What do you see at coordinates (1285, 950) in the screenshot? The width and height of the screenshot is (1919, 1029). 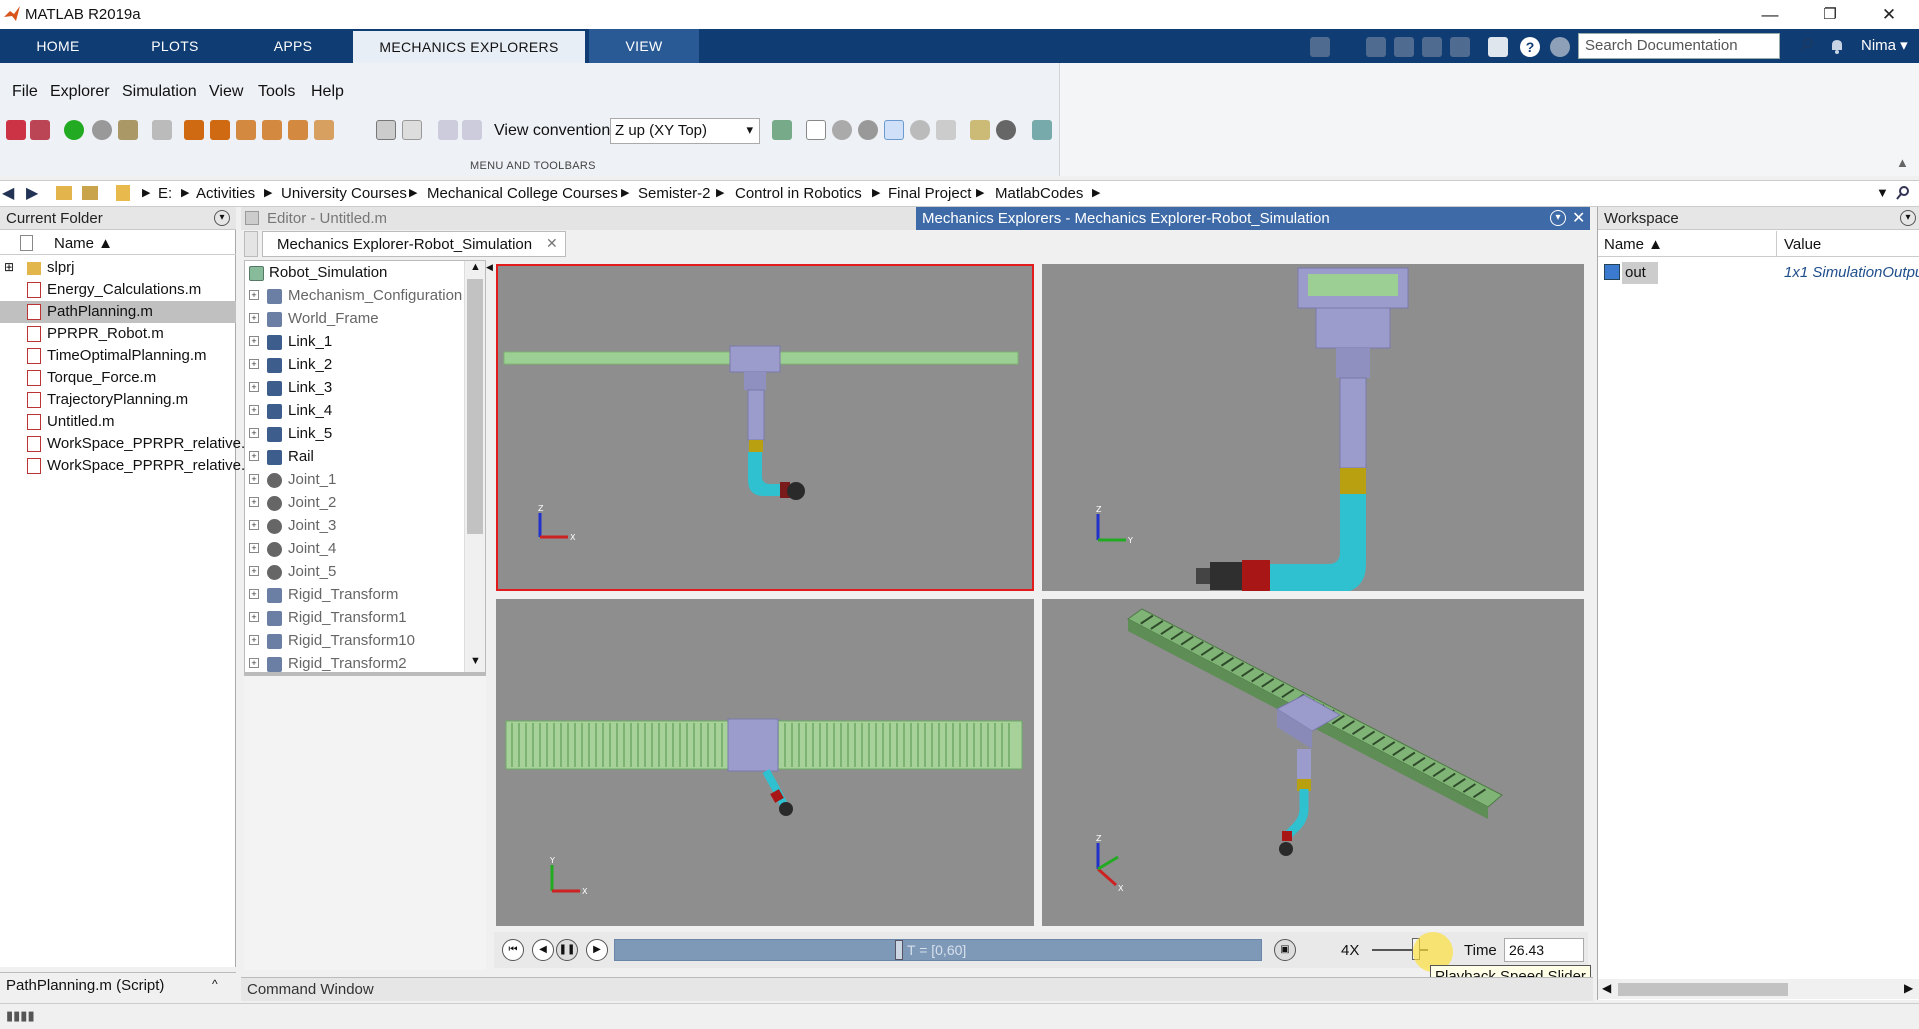 I see `record-video-icon: ▣` at bounding box center [1285, 950].